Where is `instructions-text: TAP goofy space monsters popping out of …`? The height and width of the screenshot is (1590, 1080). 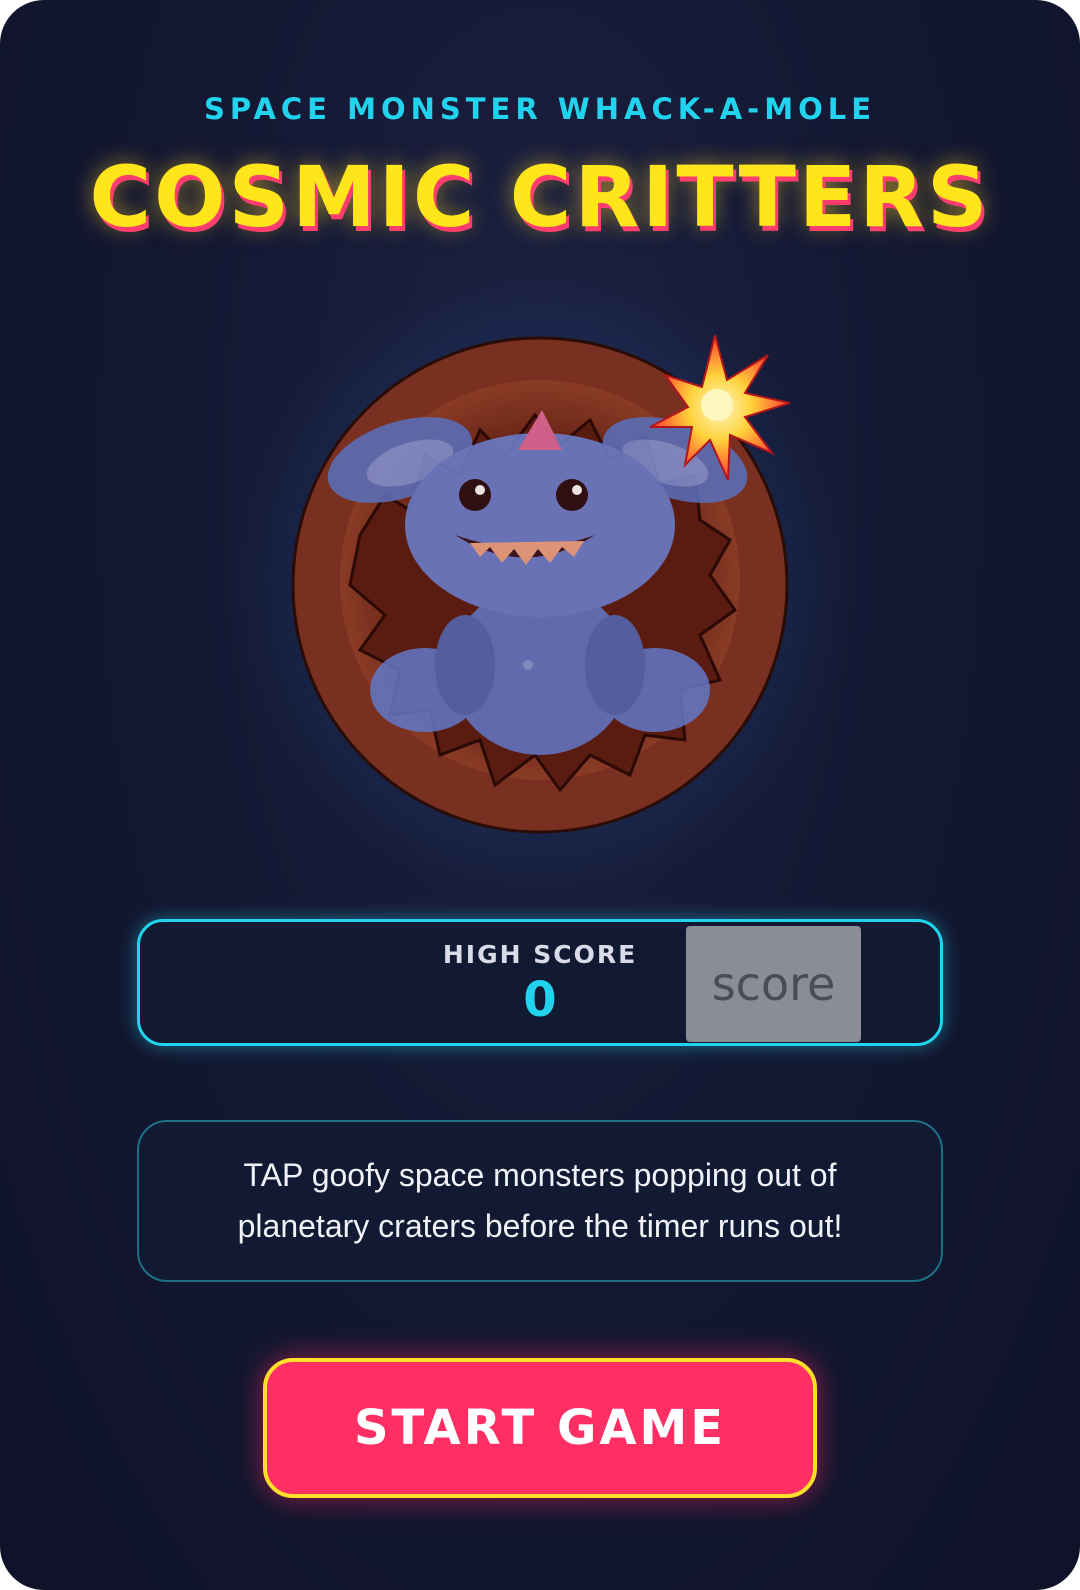
instructions-text: TAP goofy space monsters popping out of … is located at coordinates (540, 1200).